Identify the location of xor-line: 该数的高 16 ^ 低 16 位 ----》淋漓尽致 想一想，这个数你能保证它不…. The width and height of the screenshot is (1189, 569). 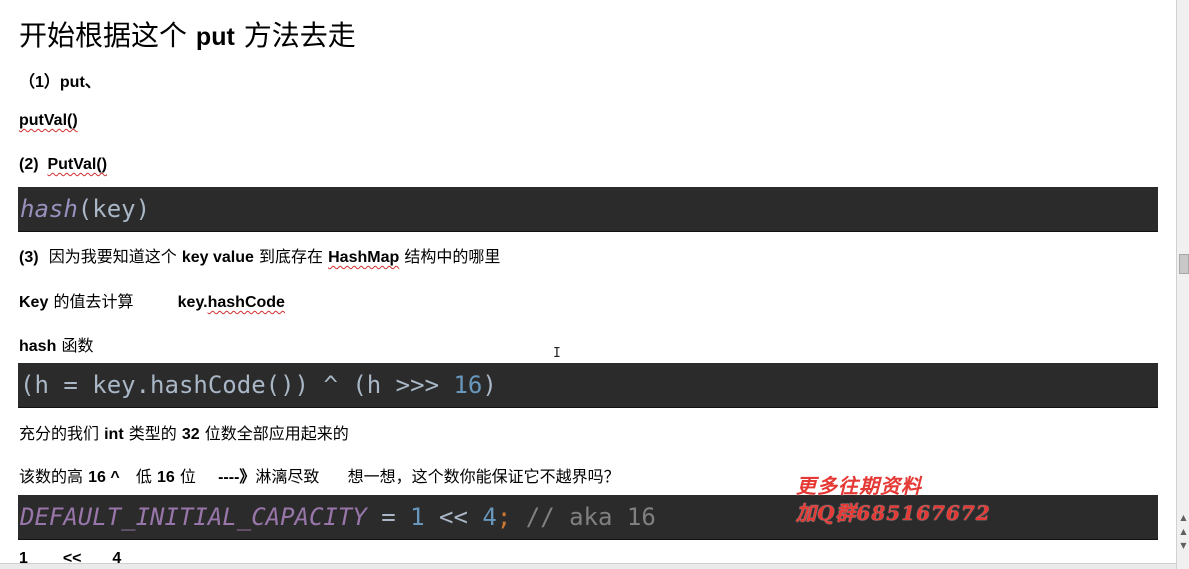
(319, 475).